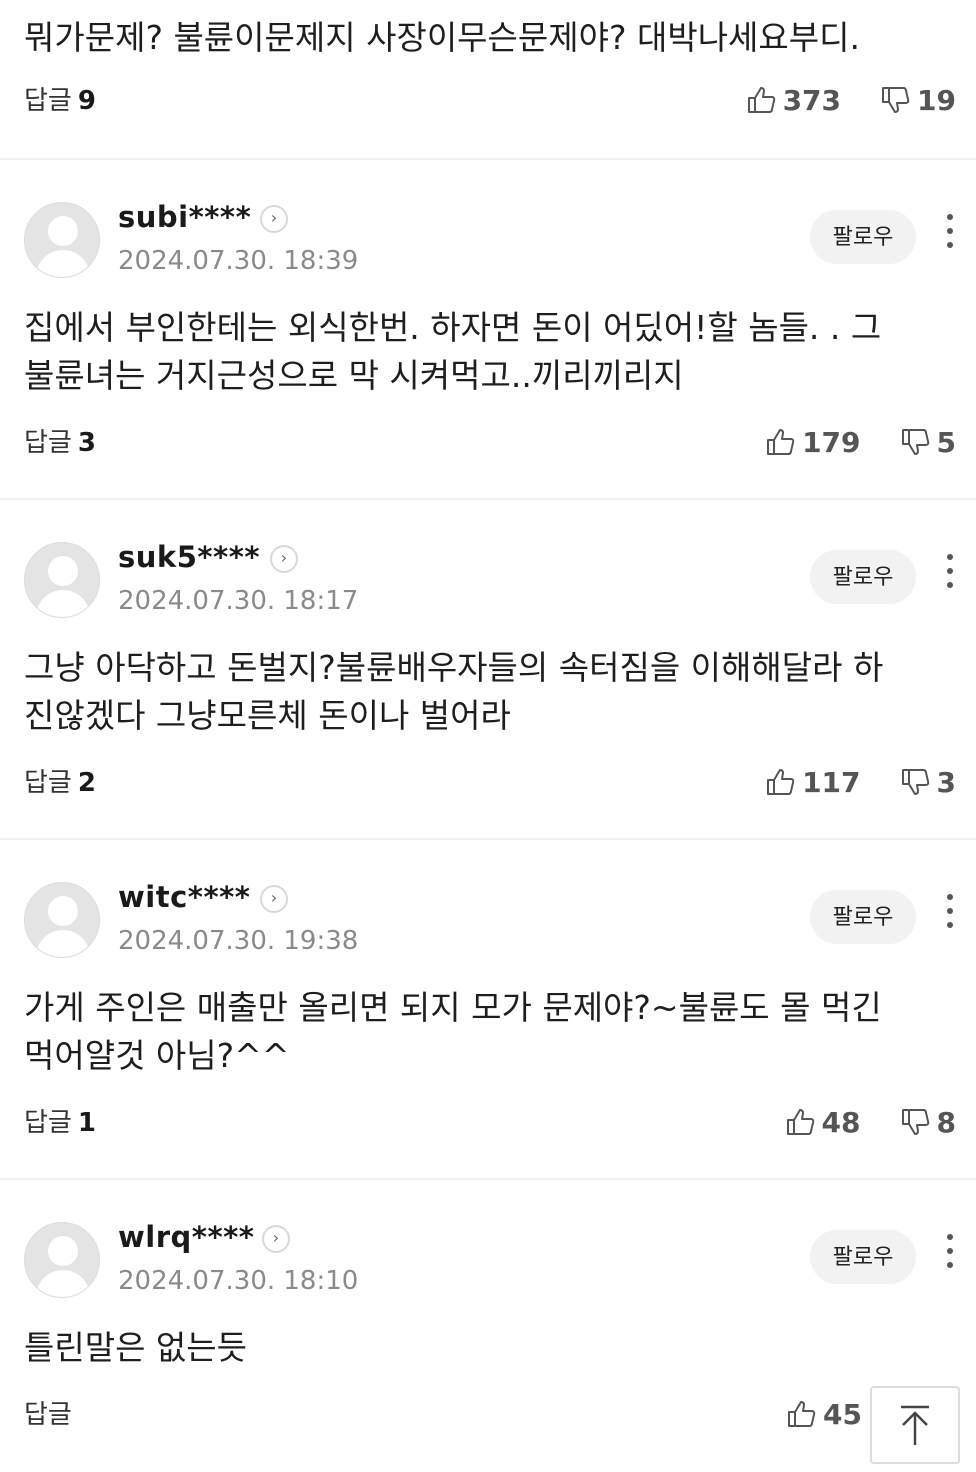 The image size is (976, 1472). I want to click on comment-body: 틀린말은 없는듯, so click(485, 1348).